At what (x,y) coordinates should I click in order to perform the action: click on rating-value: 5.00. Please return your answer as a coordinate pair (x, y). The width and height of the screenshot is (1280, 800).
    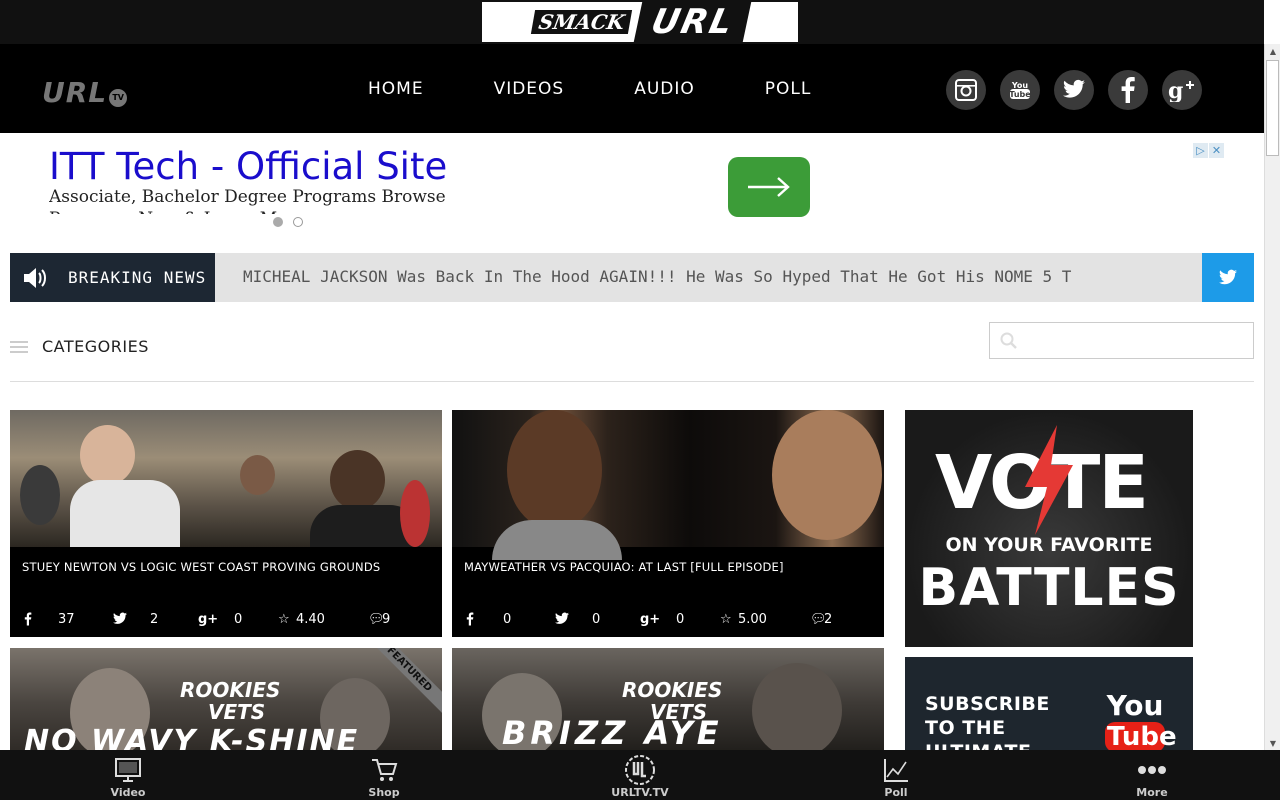
    Looking at the image, I should click on (752, 619).